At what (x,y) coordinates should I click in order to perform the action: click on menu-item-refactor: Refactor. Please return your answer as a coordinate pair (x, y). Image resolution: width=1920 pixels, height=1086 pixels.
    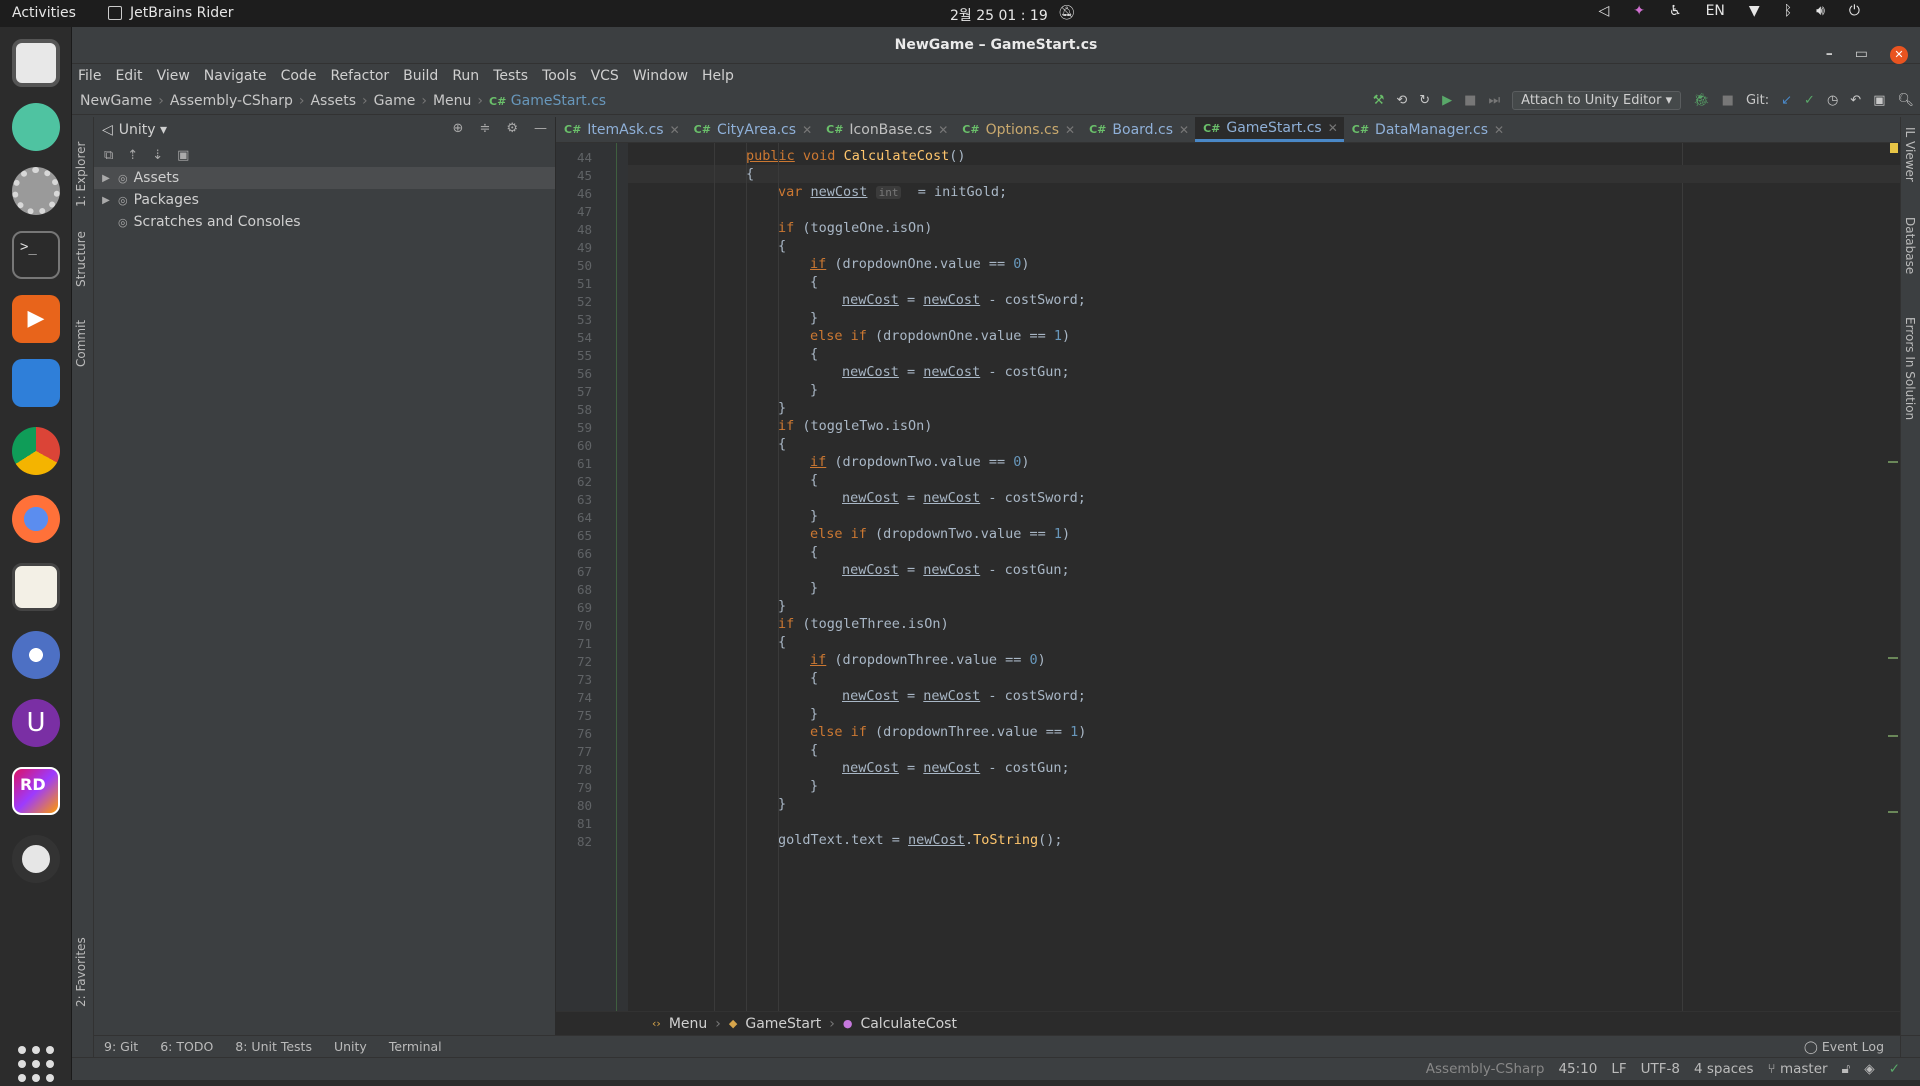
    Looking at the image, I should click on (359, 76).